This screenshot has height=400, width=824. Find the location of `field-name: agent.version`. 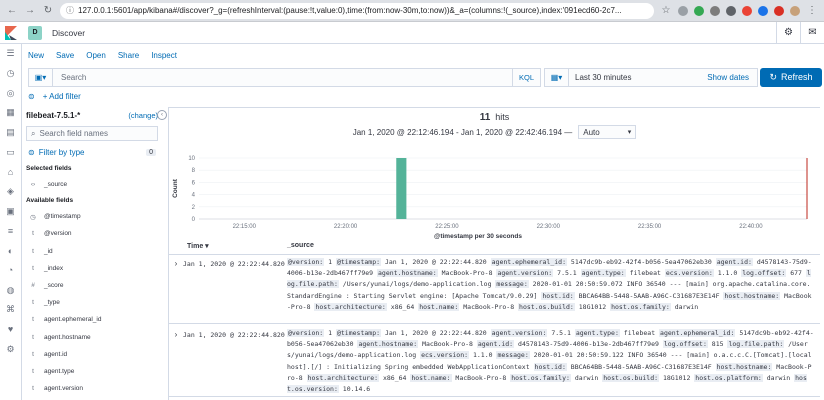

field-name: agent.version is located at coordinates (64, 389).